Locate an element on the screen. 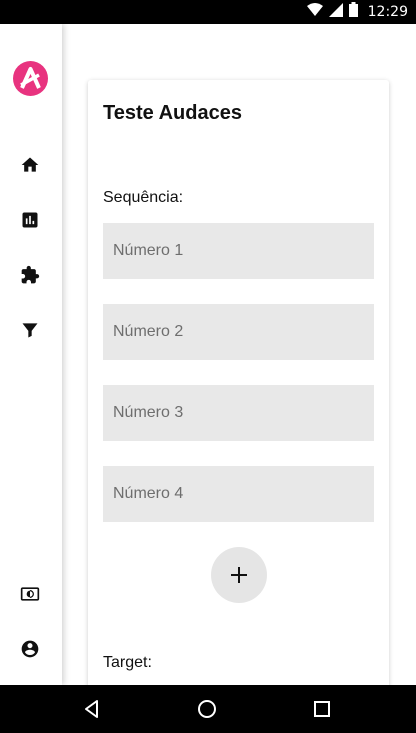  add-number-button is located at coordinates (239, 575).